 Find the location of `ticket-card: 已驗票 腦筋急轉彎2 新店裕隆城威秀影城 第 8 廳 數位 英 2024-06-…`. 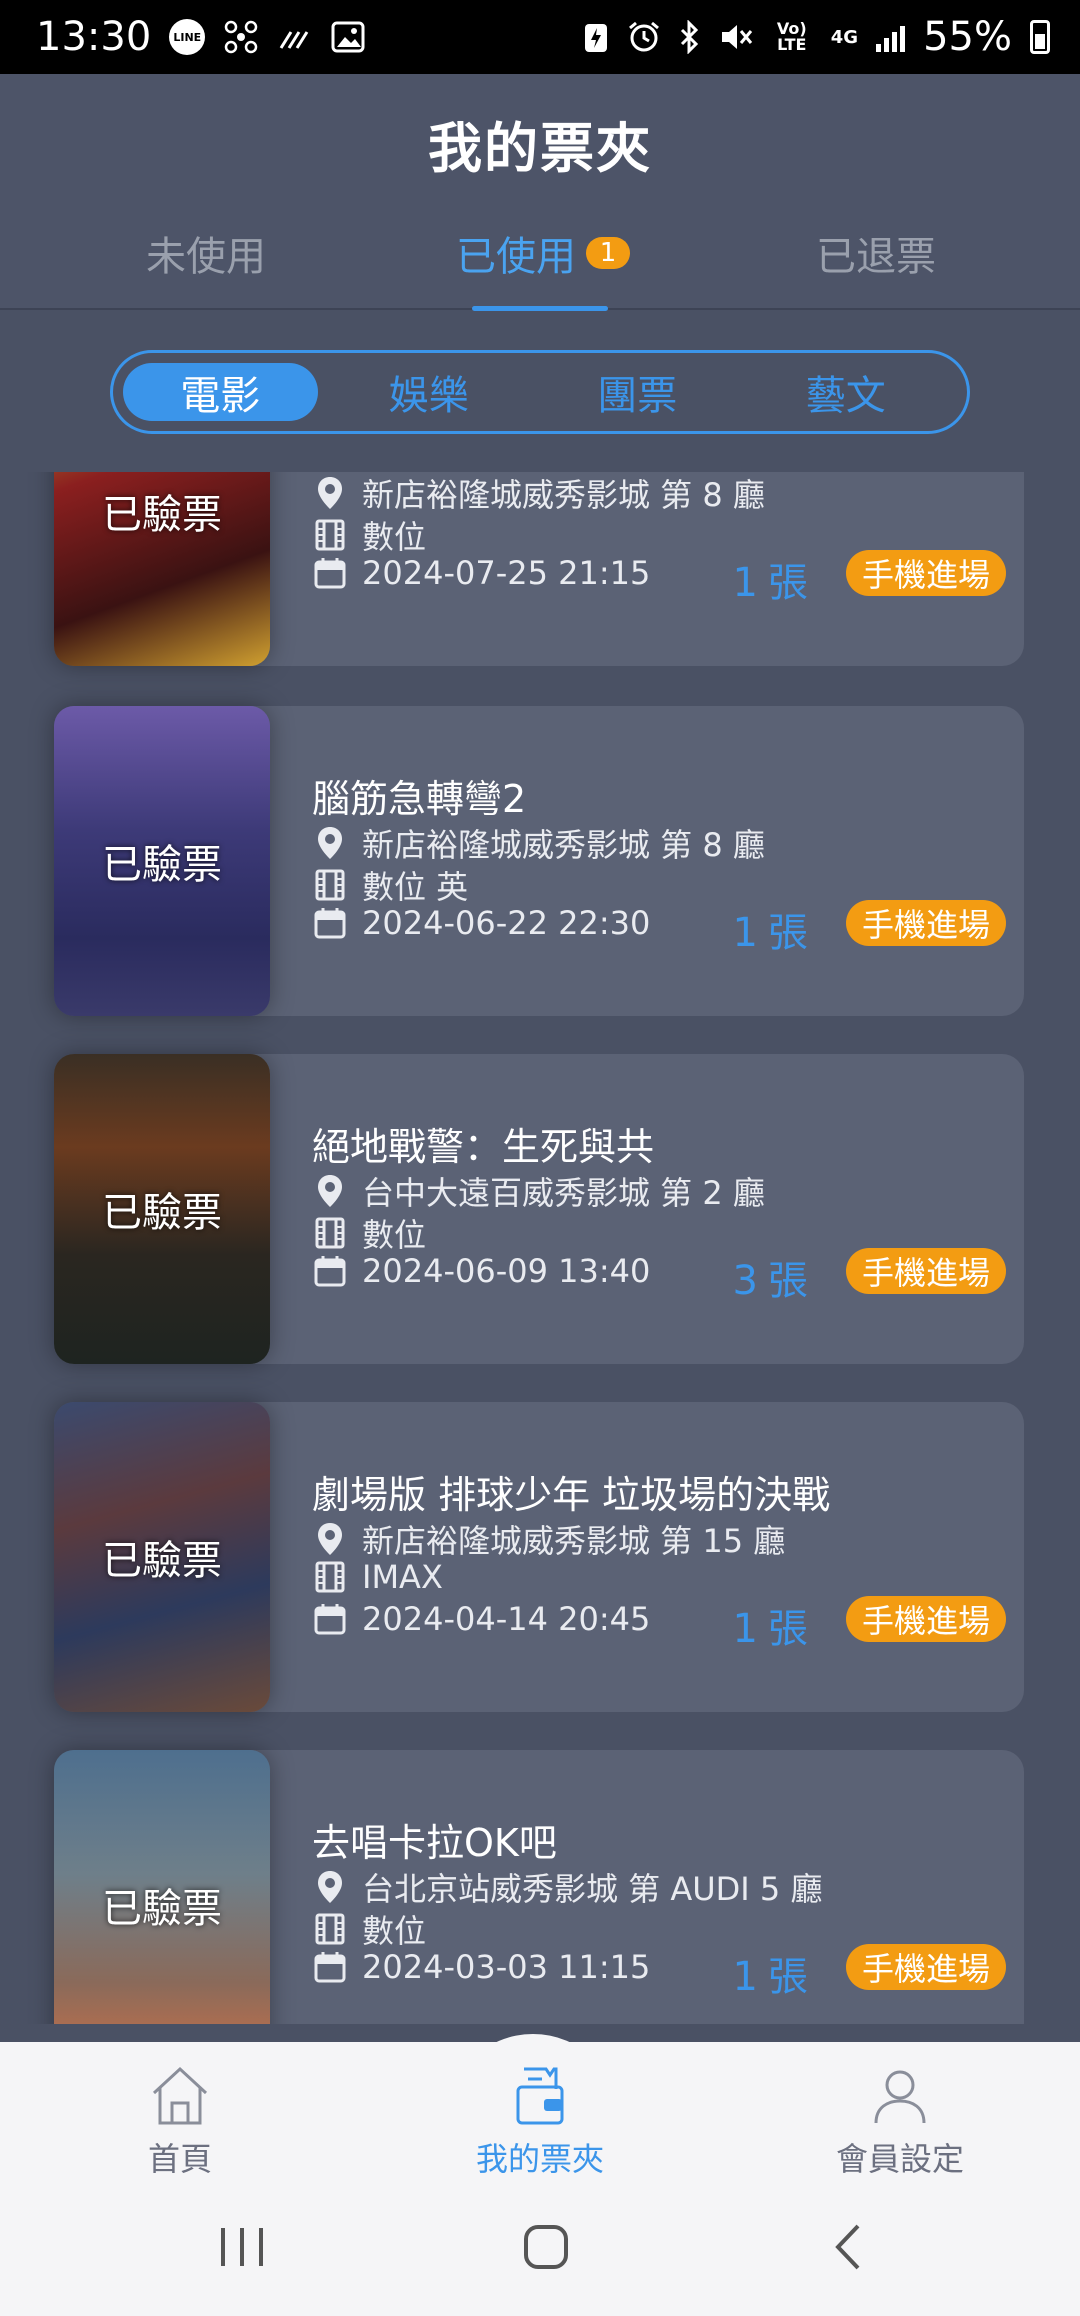

ticket-card: 已驗票 腦筋急轉彎2 新店裕隆城威秀影城 第 8 廳 數位 英 2024-06-… is located at coordinates (539, 861).